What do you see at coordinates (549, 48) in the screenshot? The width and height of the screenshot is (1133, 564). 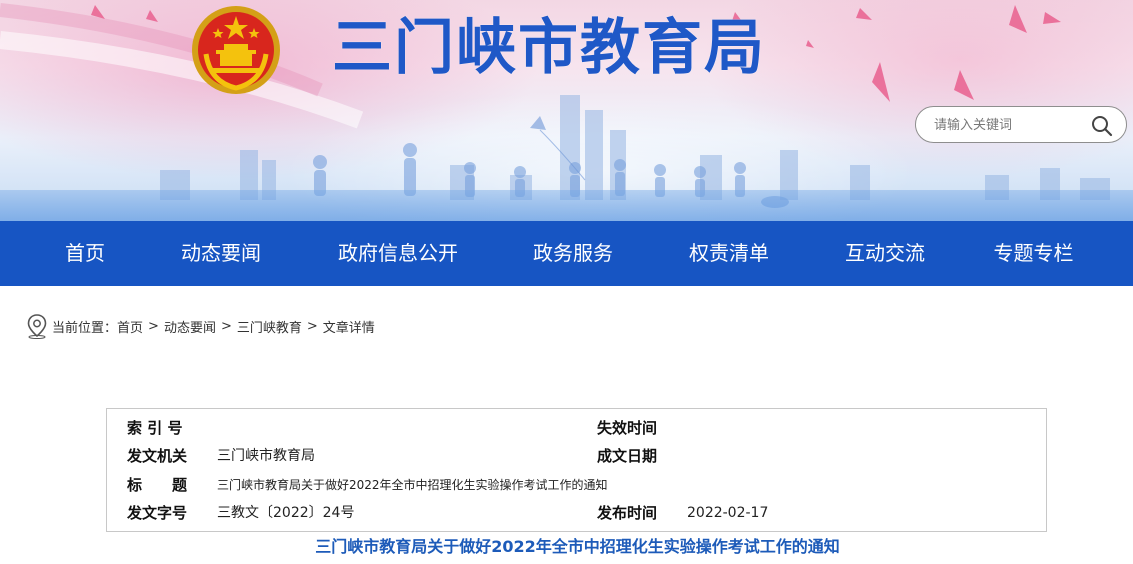 I see `site-title: 三门峡市教育局` at bounding box center [549, 48].